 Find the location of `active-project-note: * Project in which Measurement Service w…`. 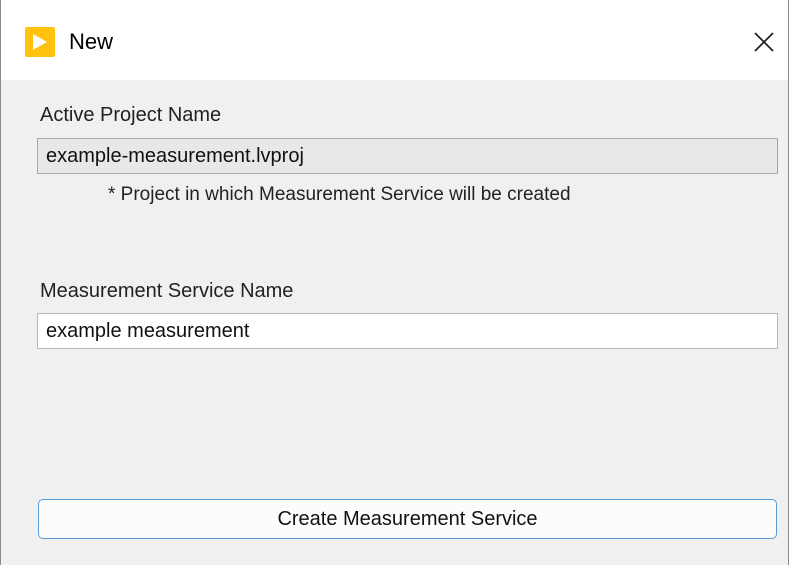

active-project-note: * Project in which Measurement Service w… is located at coordinates (339, 194).